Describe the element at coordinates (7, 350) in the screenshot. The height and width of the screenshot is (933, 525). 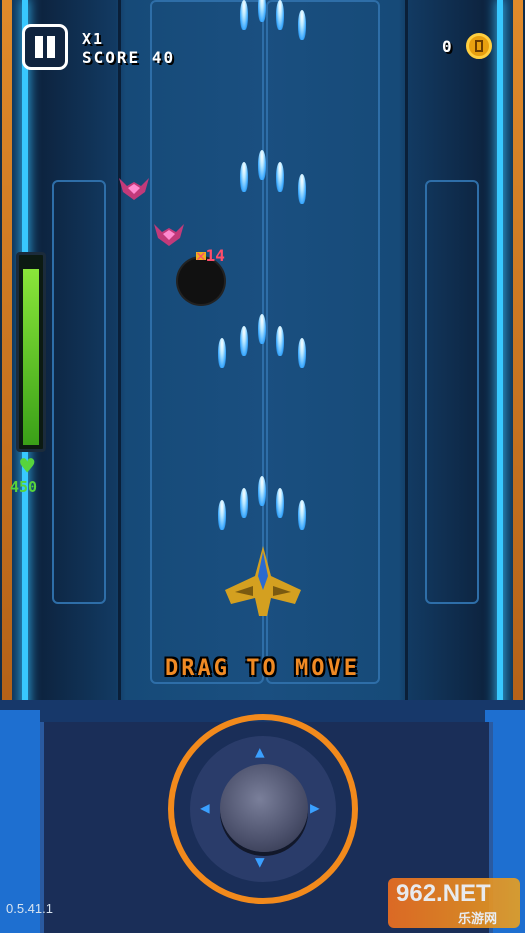
I see `left-rail` at that location.